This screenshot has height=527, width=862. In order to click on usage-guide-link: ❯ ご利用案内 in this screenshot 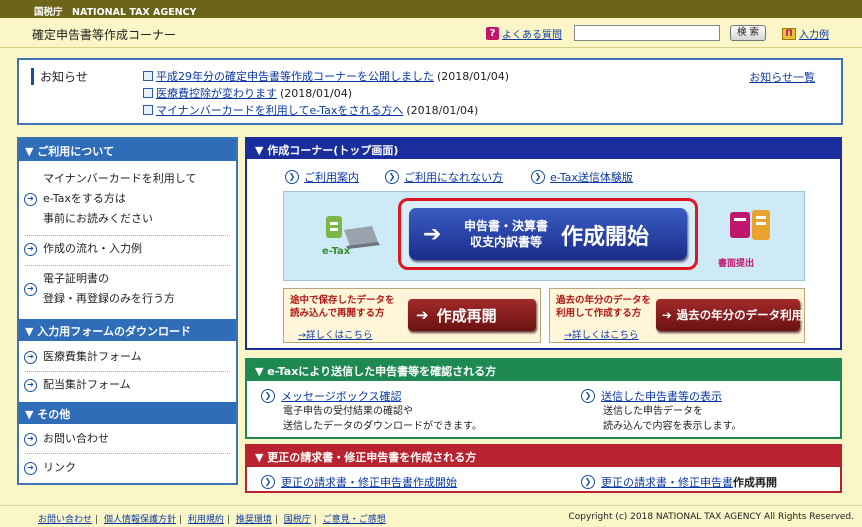, I will do `click(322, 177)`.